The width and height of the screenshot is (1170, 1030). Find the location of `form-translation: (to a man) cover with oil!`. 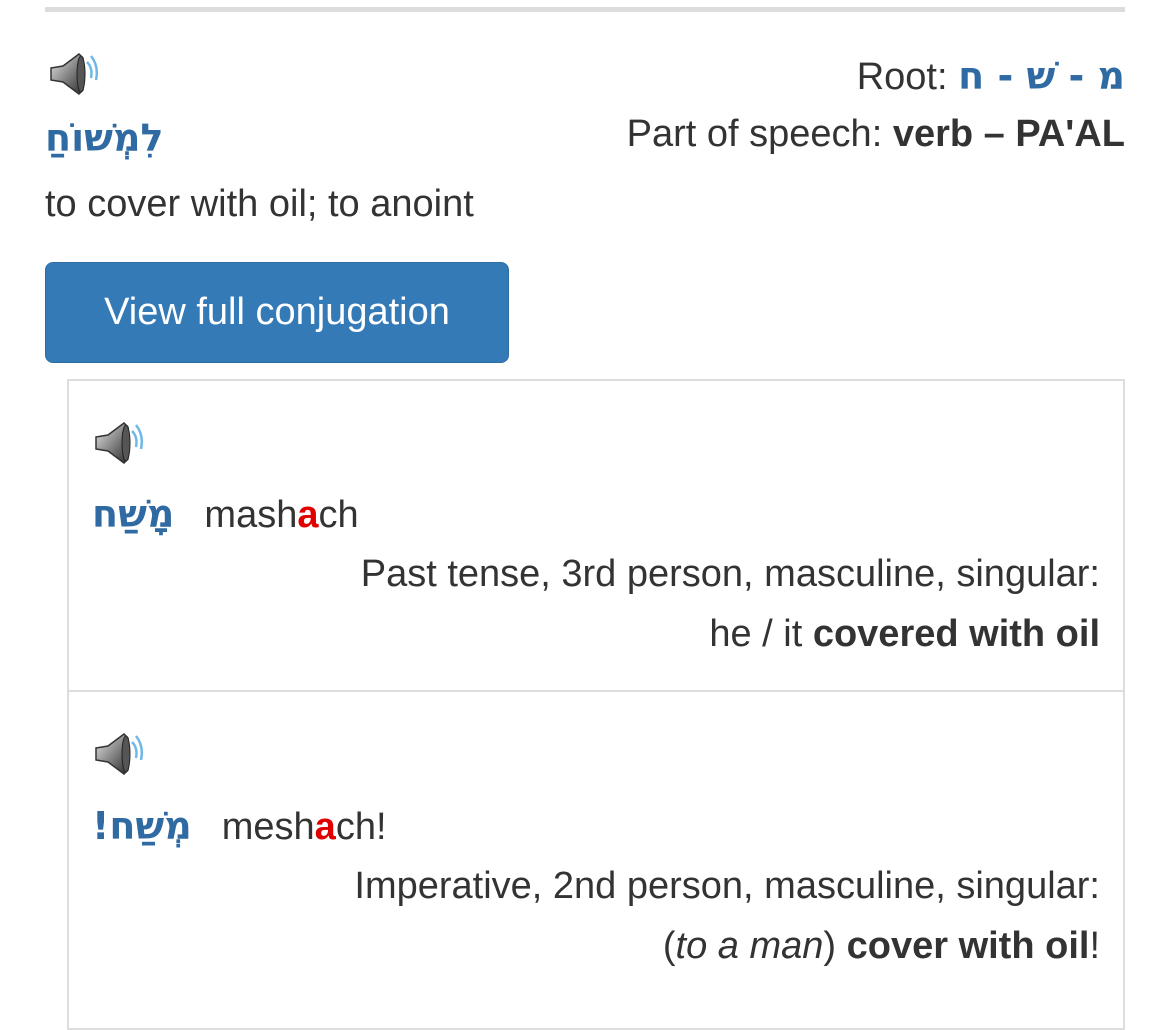

form-translation: (to a man) cover with oil! is located at coordinates (881, 946).